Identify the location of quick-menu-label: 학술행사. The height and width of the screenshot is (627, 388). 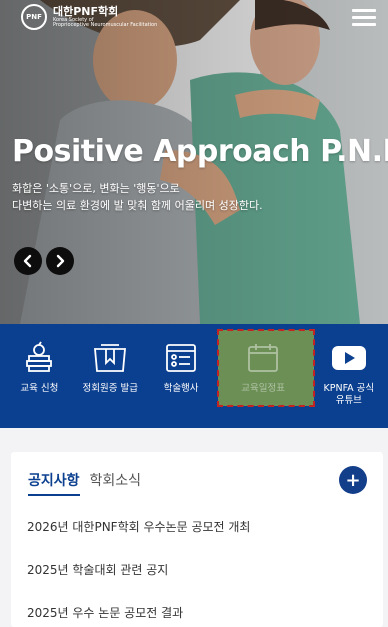
(181, 388).